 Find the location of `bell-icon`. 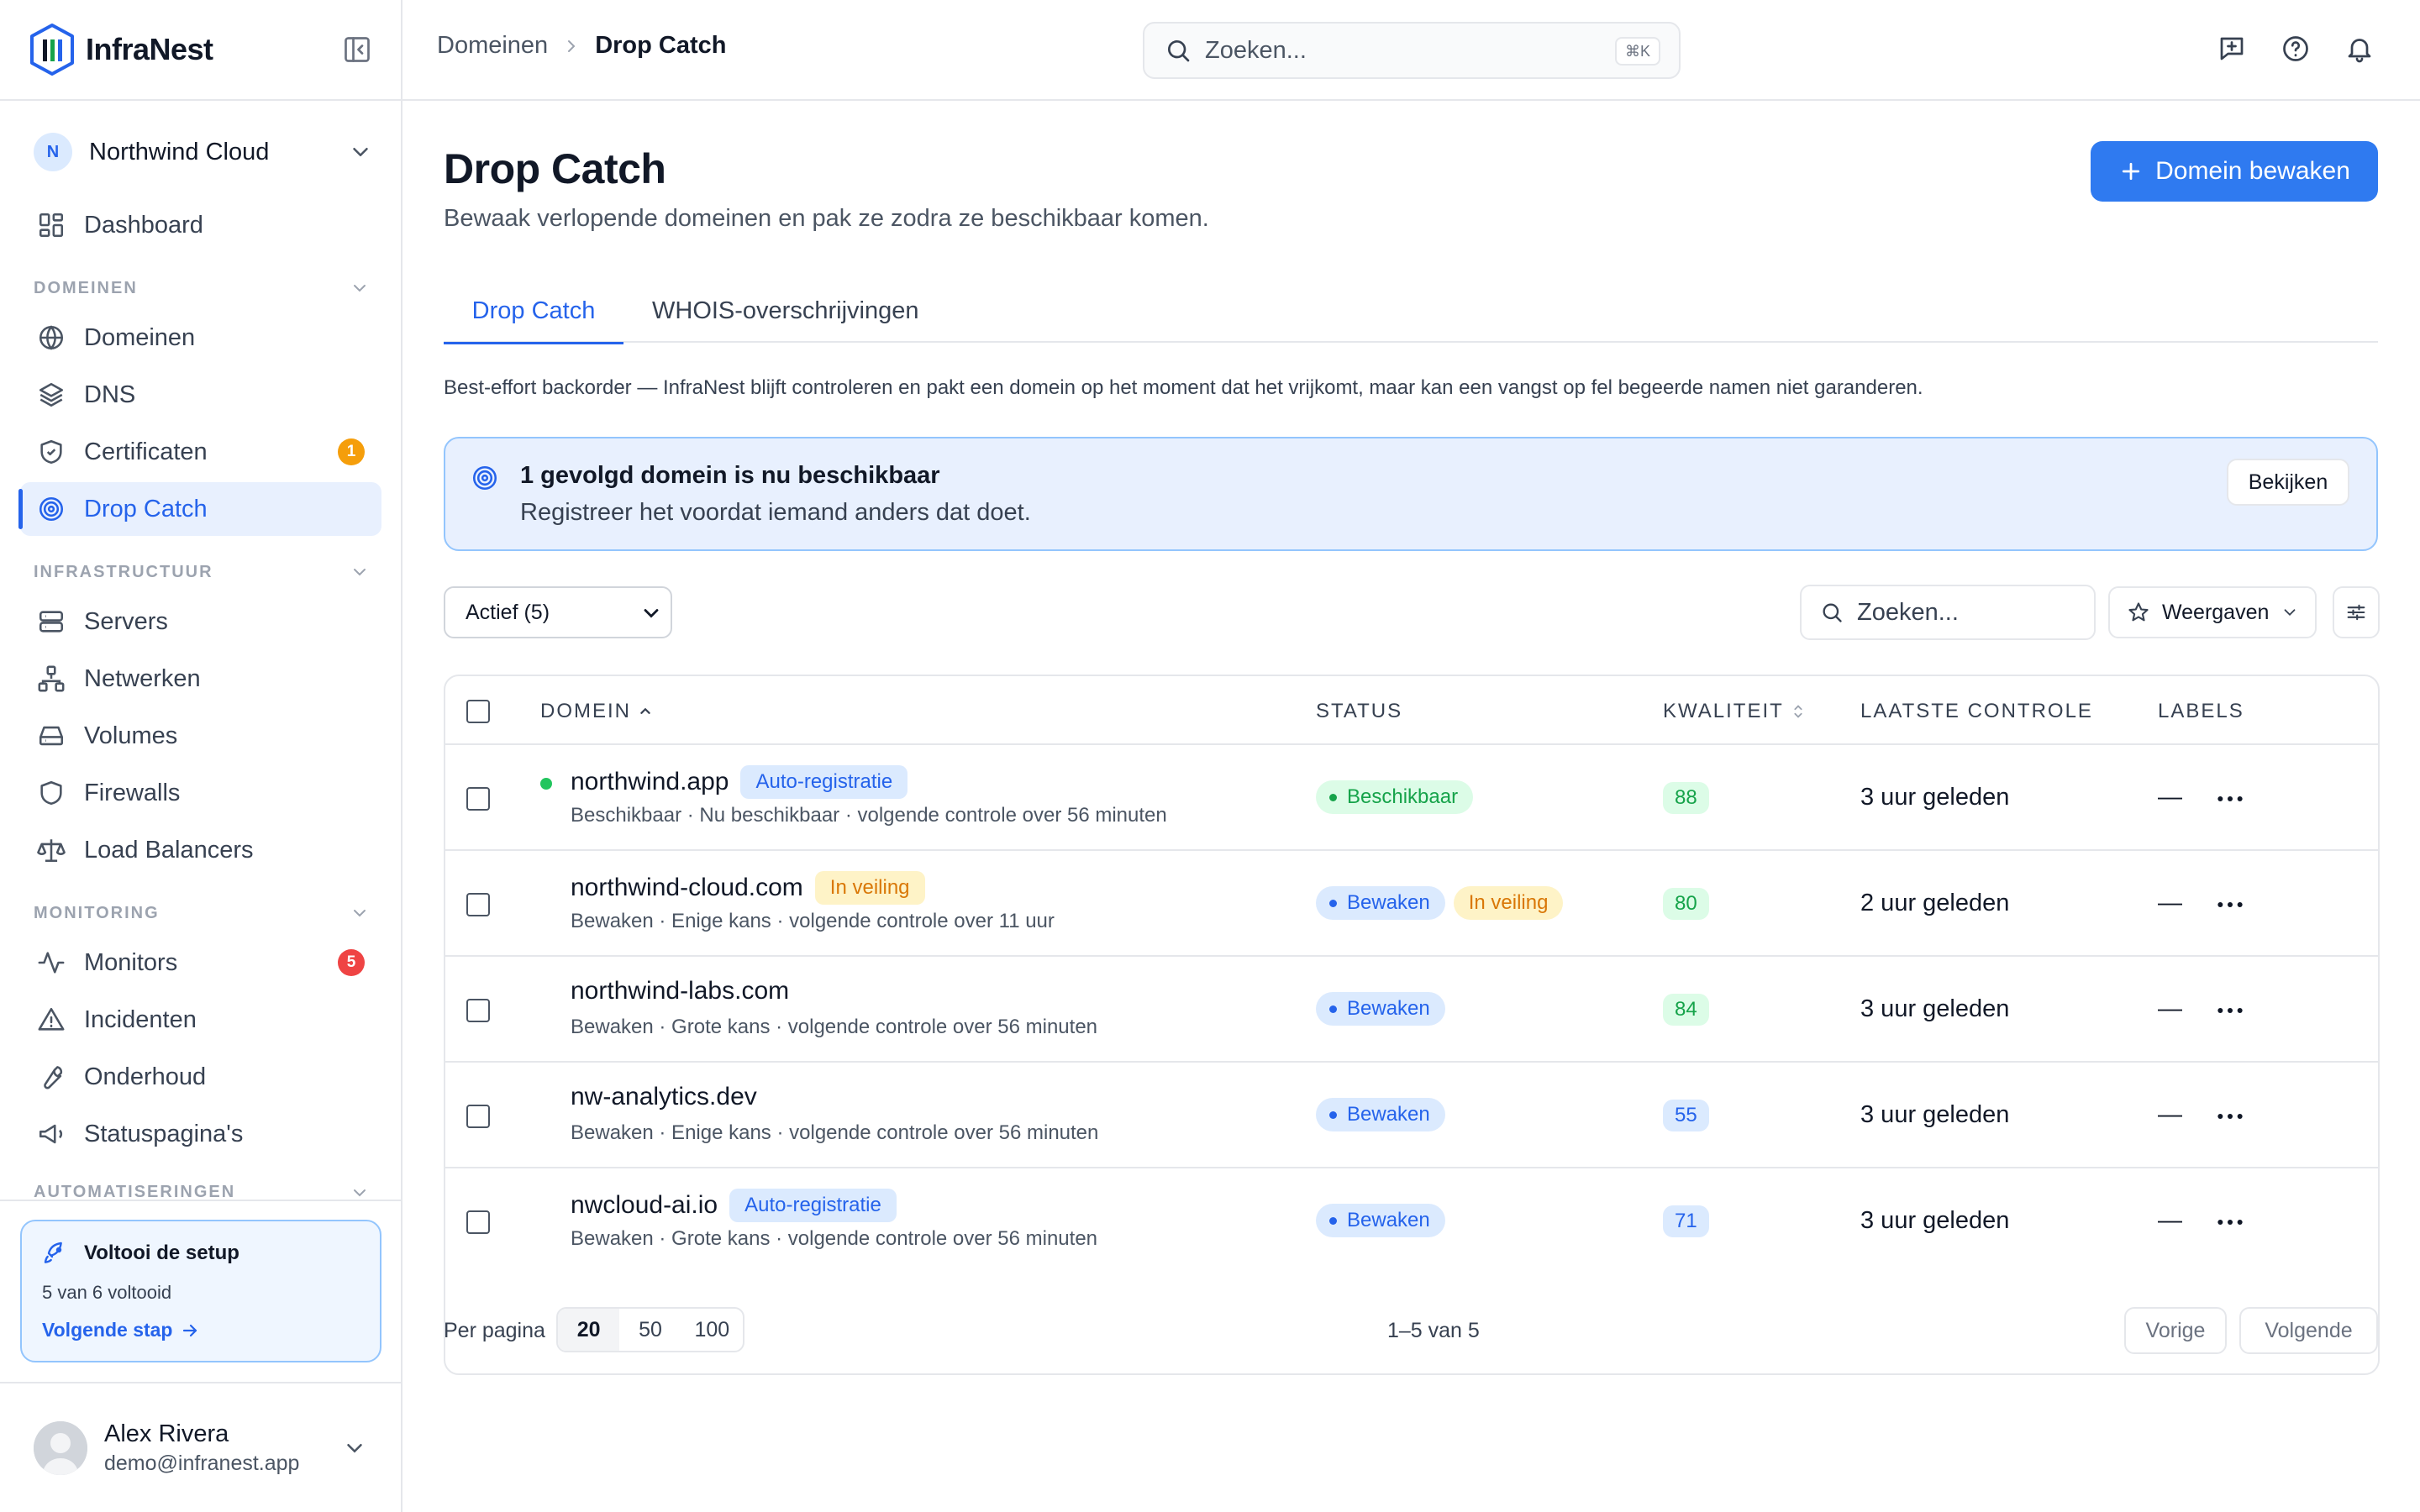

bell-icon is located at coordinates (2359, 49).